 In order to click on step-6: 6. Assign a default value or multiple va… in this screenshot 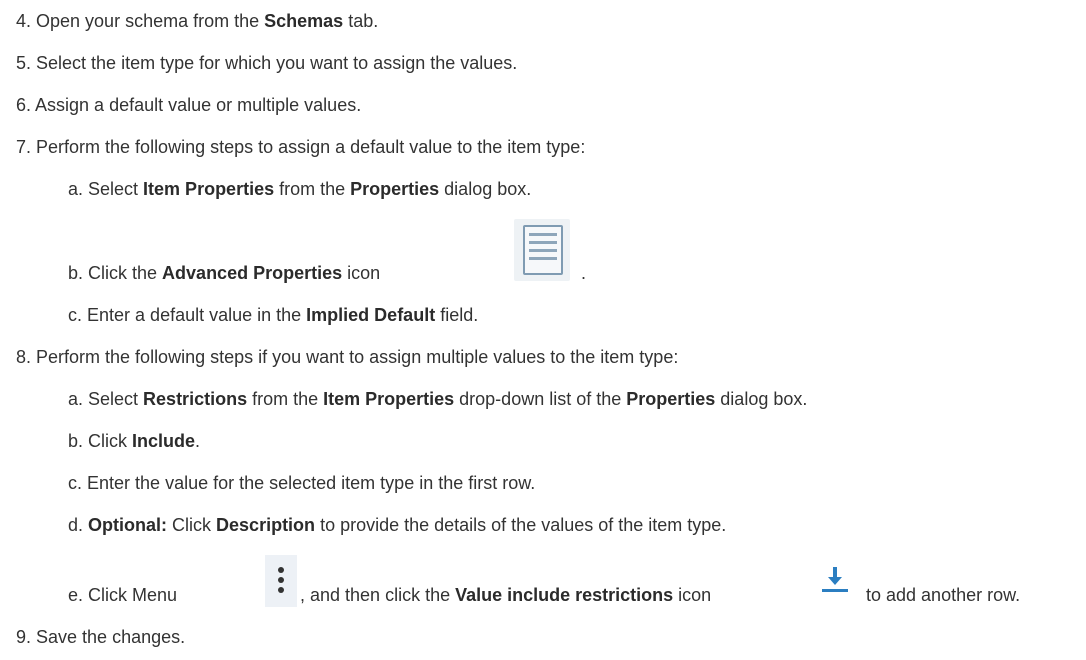, I will do `click(189, 105)`.